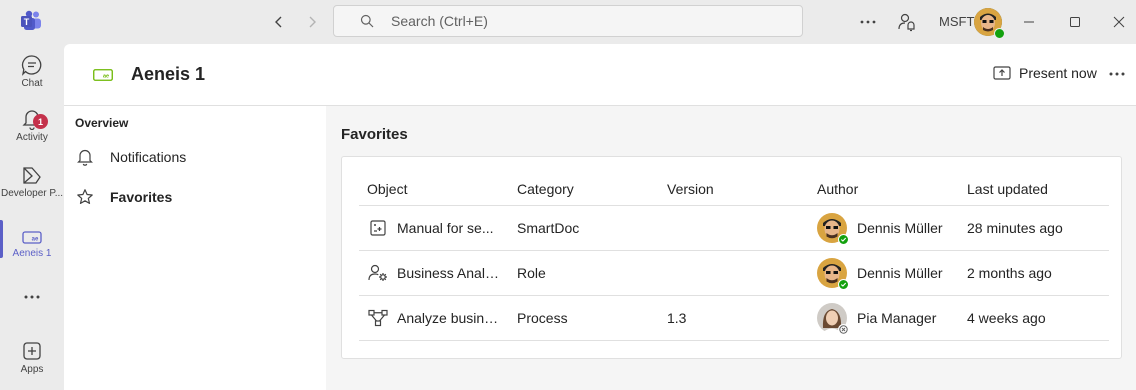  I want to click on close-icon, so click(1119, 22).